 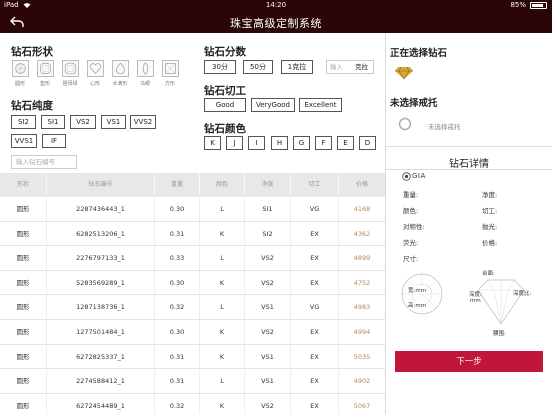 I want to click on field-fluorescence: 荧光:, so click(x=411, y=243).